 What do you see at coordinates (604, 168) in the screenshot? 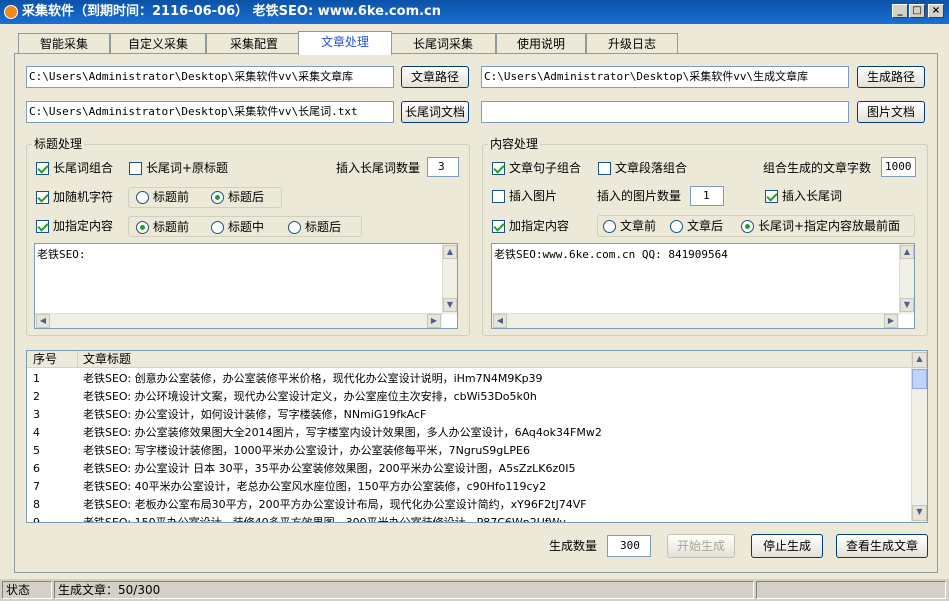
I see `paragraph-combine-checkbox` at bounding box center [604, 168].